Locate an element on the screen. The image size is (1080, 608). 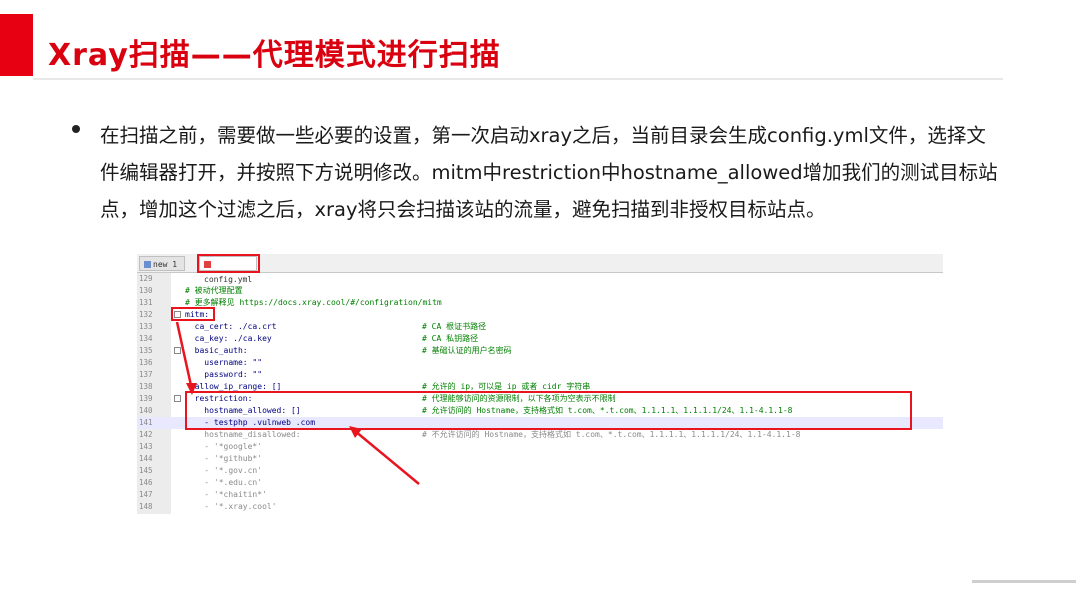
arrow-annotations is located at coordinates (297, 403).